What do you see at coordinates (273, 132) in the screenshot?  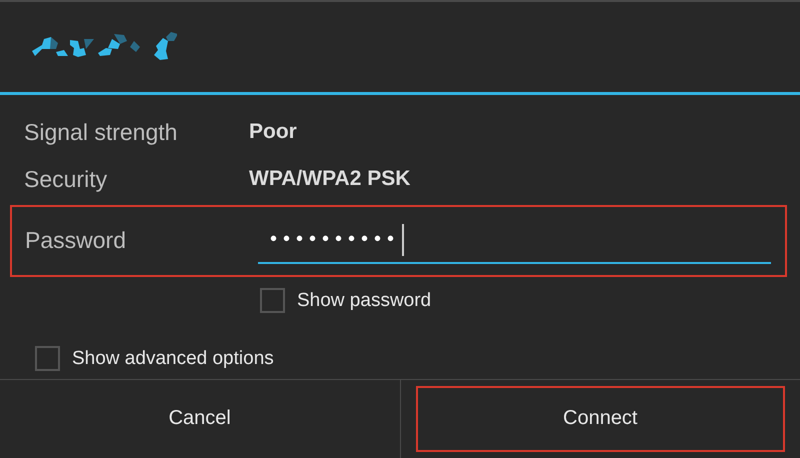 I see `field-value: Poor` at bounding box center [273, 132].